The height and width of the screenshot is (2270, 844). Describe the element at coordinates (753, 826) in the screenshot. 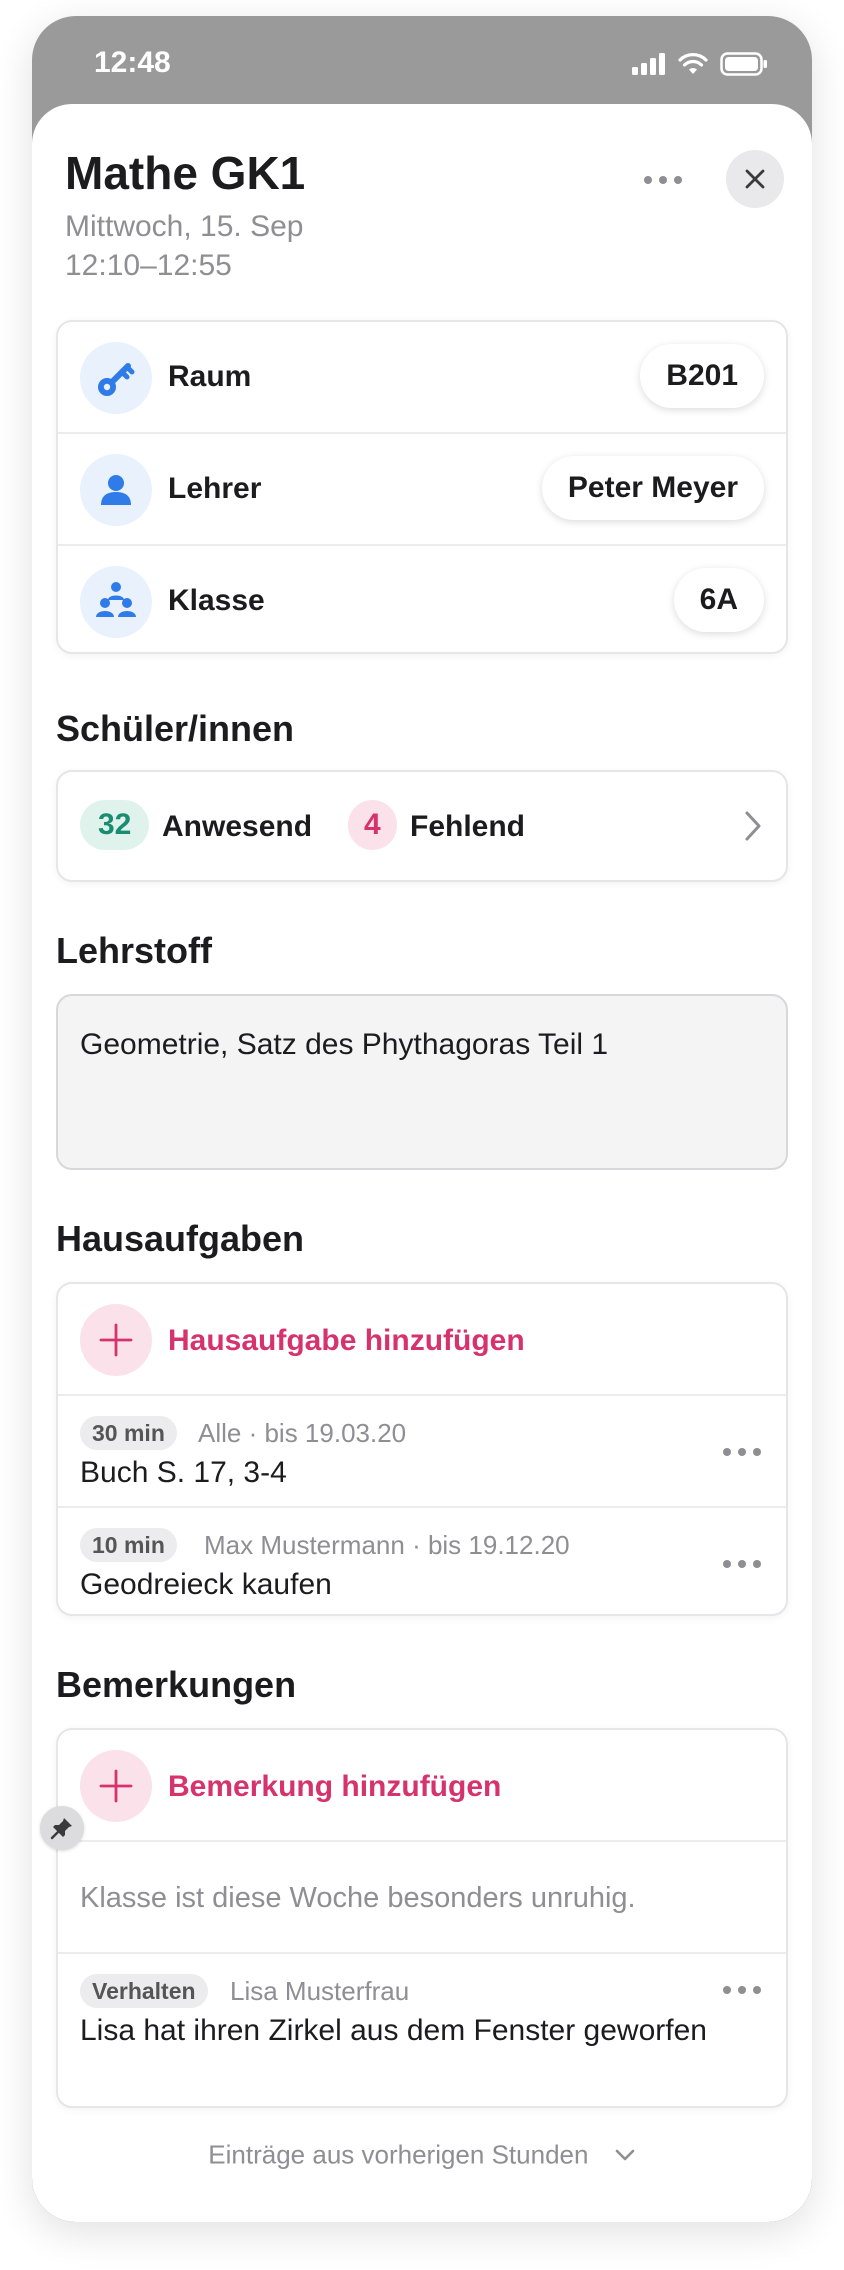

I see `chevron-right-icon` at that location.